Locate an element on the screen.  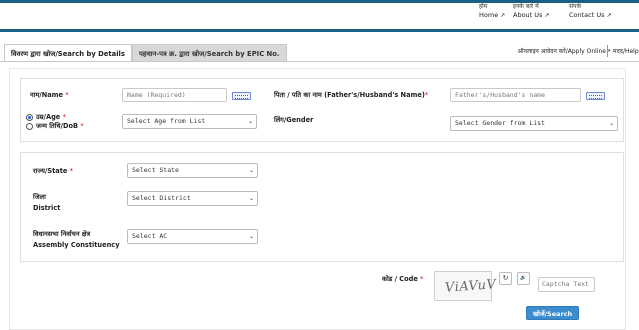
nav-contact-label: Contact Us is located at coordinates (587, 15).